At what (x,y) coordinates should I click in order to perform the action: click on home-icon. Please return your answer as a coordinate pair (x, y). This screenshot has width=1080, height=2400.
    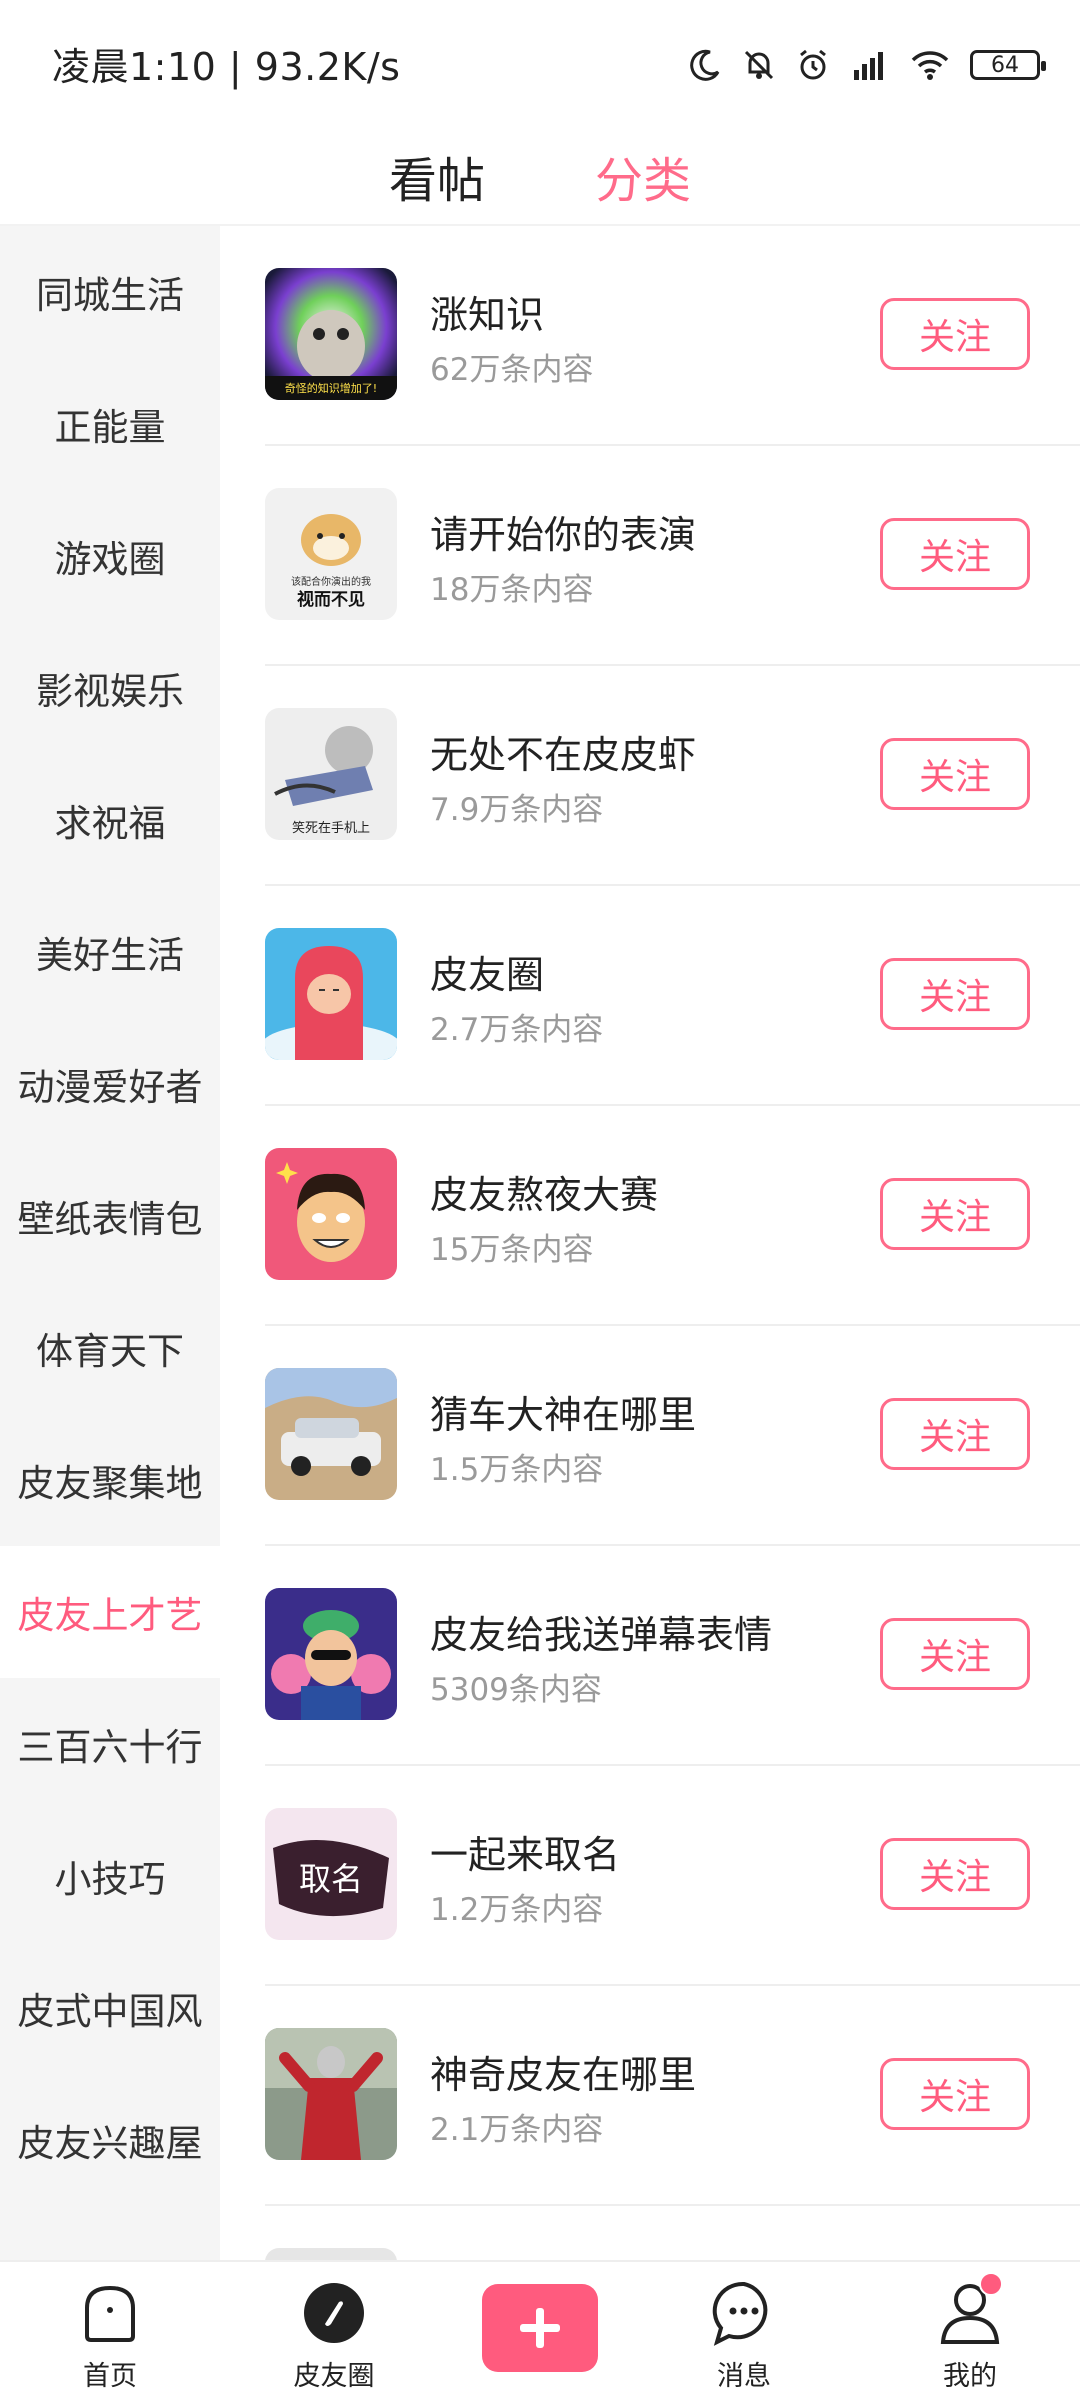
    Looking at the image, I should click on (110, 2313).